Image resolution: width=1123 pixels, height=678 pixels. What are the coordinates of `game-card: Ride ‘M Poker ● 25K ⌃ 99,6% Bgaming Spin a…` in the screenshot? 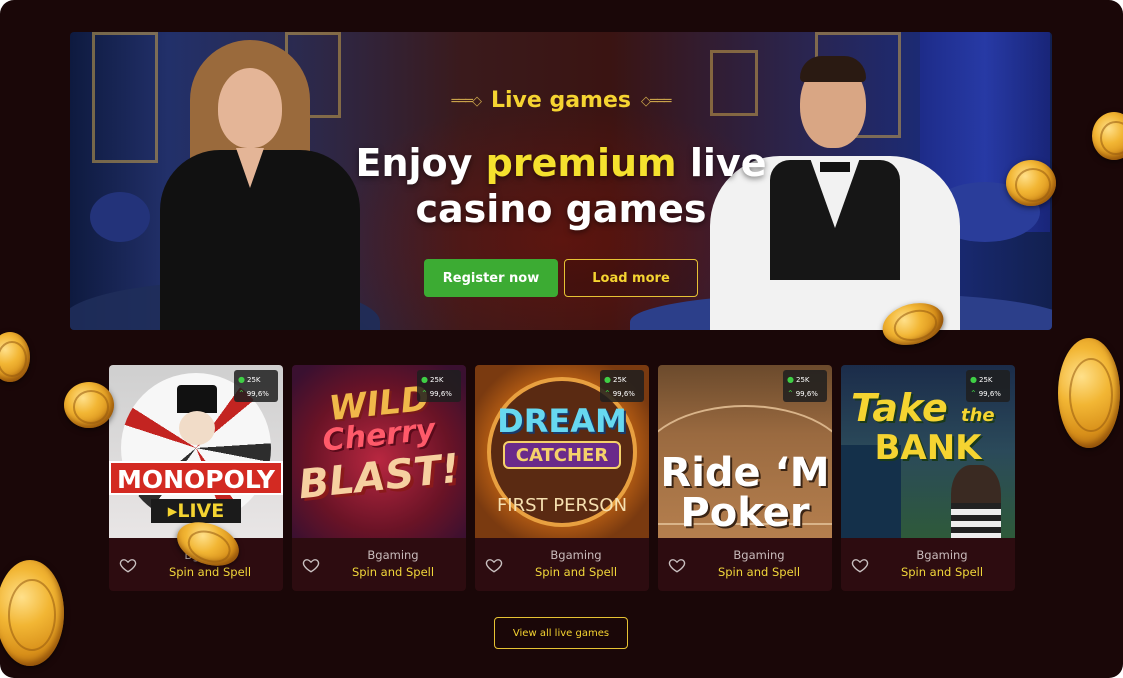 It's located at (745, 478).